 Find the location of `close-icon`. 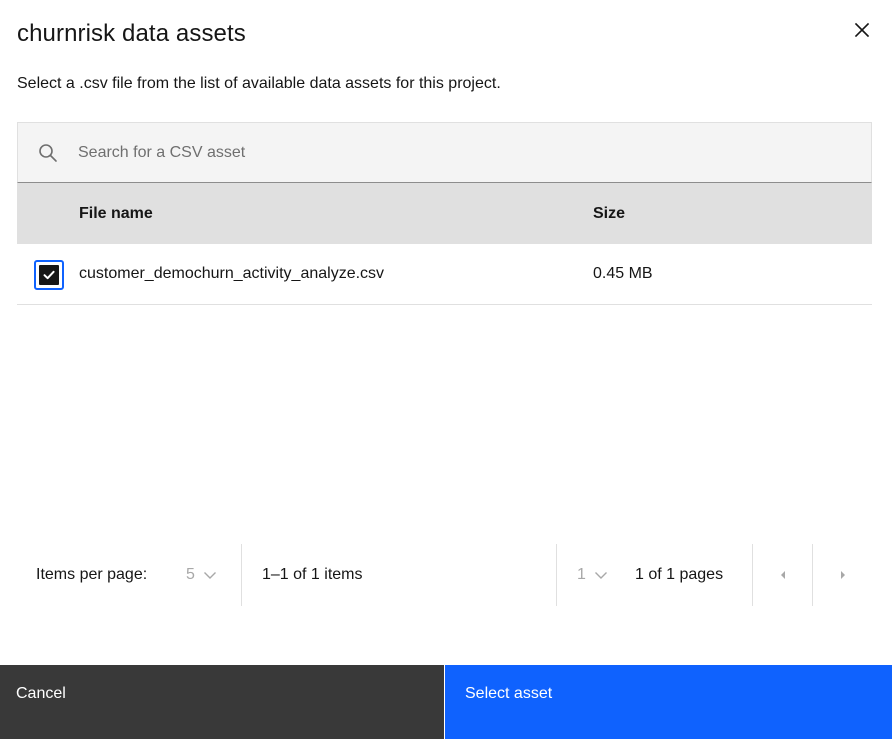

close-icon is located at coordinates (862, 30).